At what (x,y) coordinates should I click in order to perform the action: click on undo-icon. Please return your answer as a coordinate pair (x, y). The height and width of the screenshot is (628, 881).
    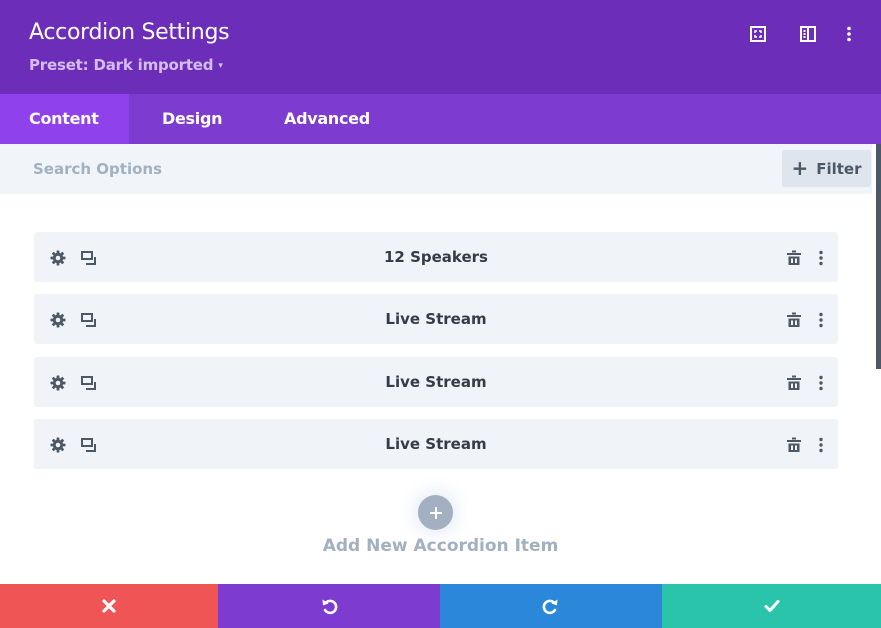
    Looking at the image, I should click on (330, 607).